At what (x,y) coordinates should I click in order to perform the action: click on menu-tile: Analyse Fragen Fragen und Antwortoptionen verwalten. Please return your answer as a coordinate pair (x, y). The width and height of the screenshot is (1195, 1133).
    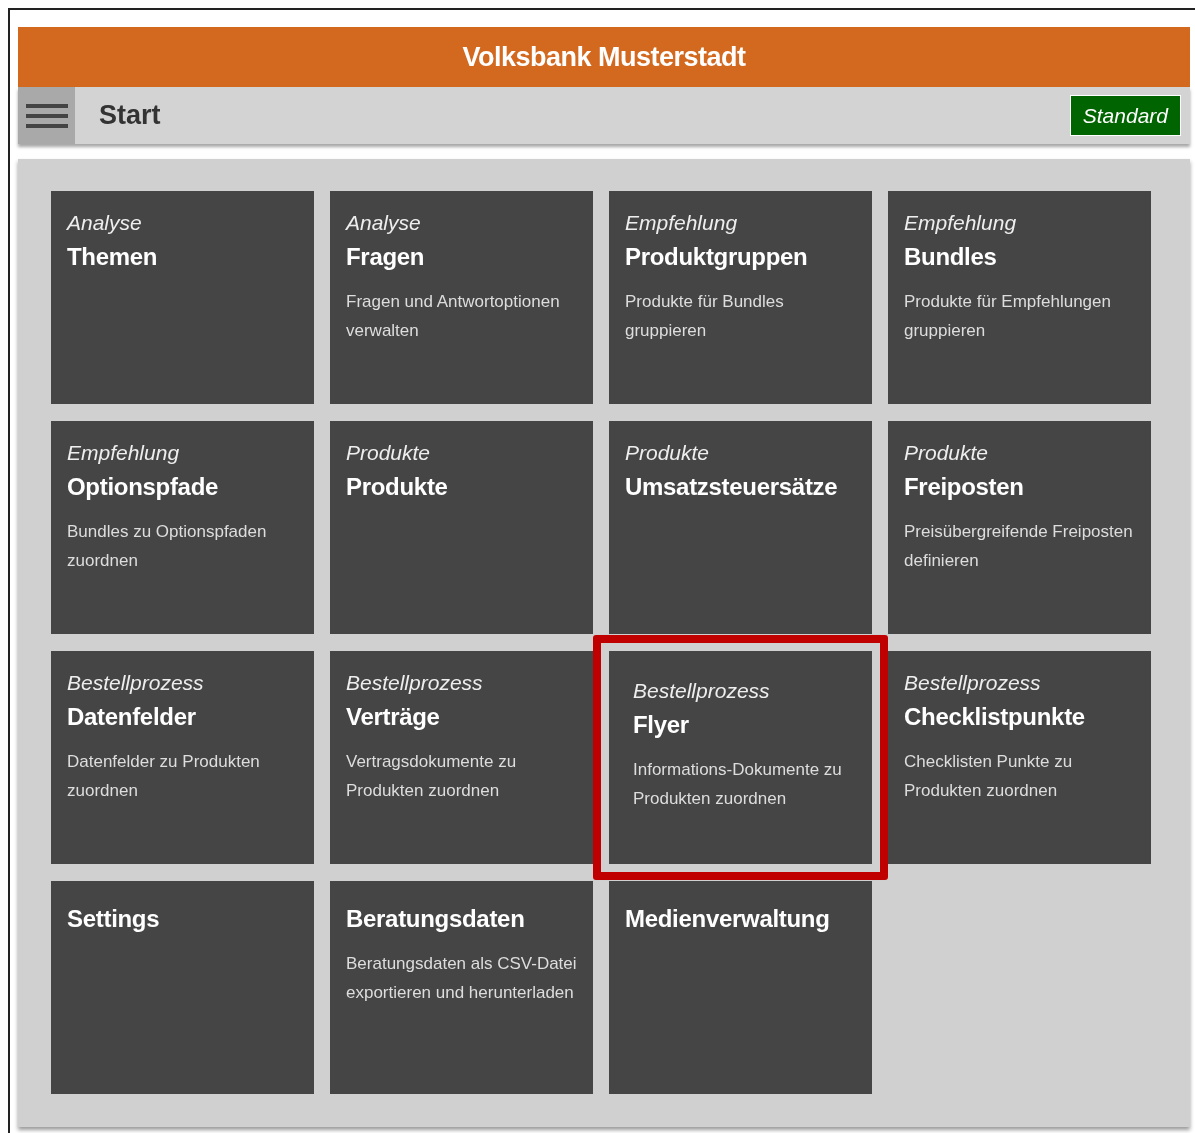
    Looking at the image, I should click on (461, 297).